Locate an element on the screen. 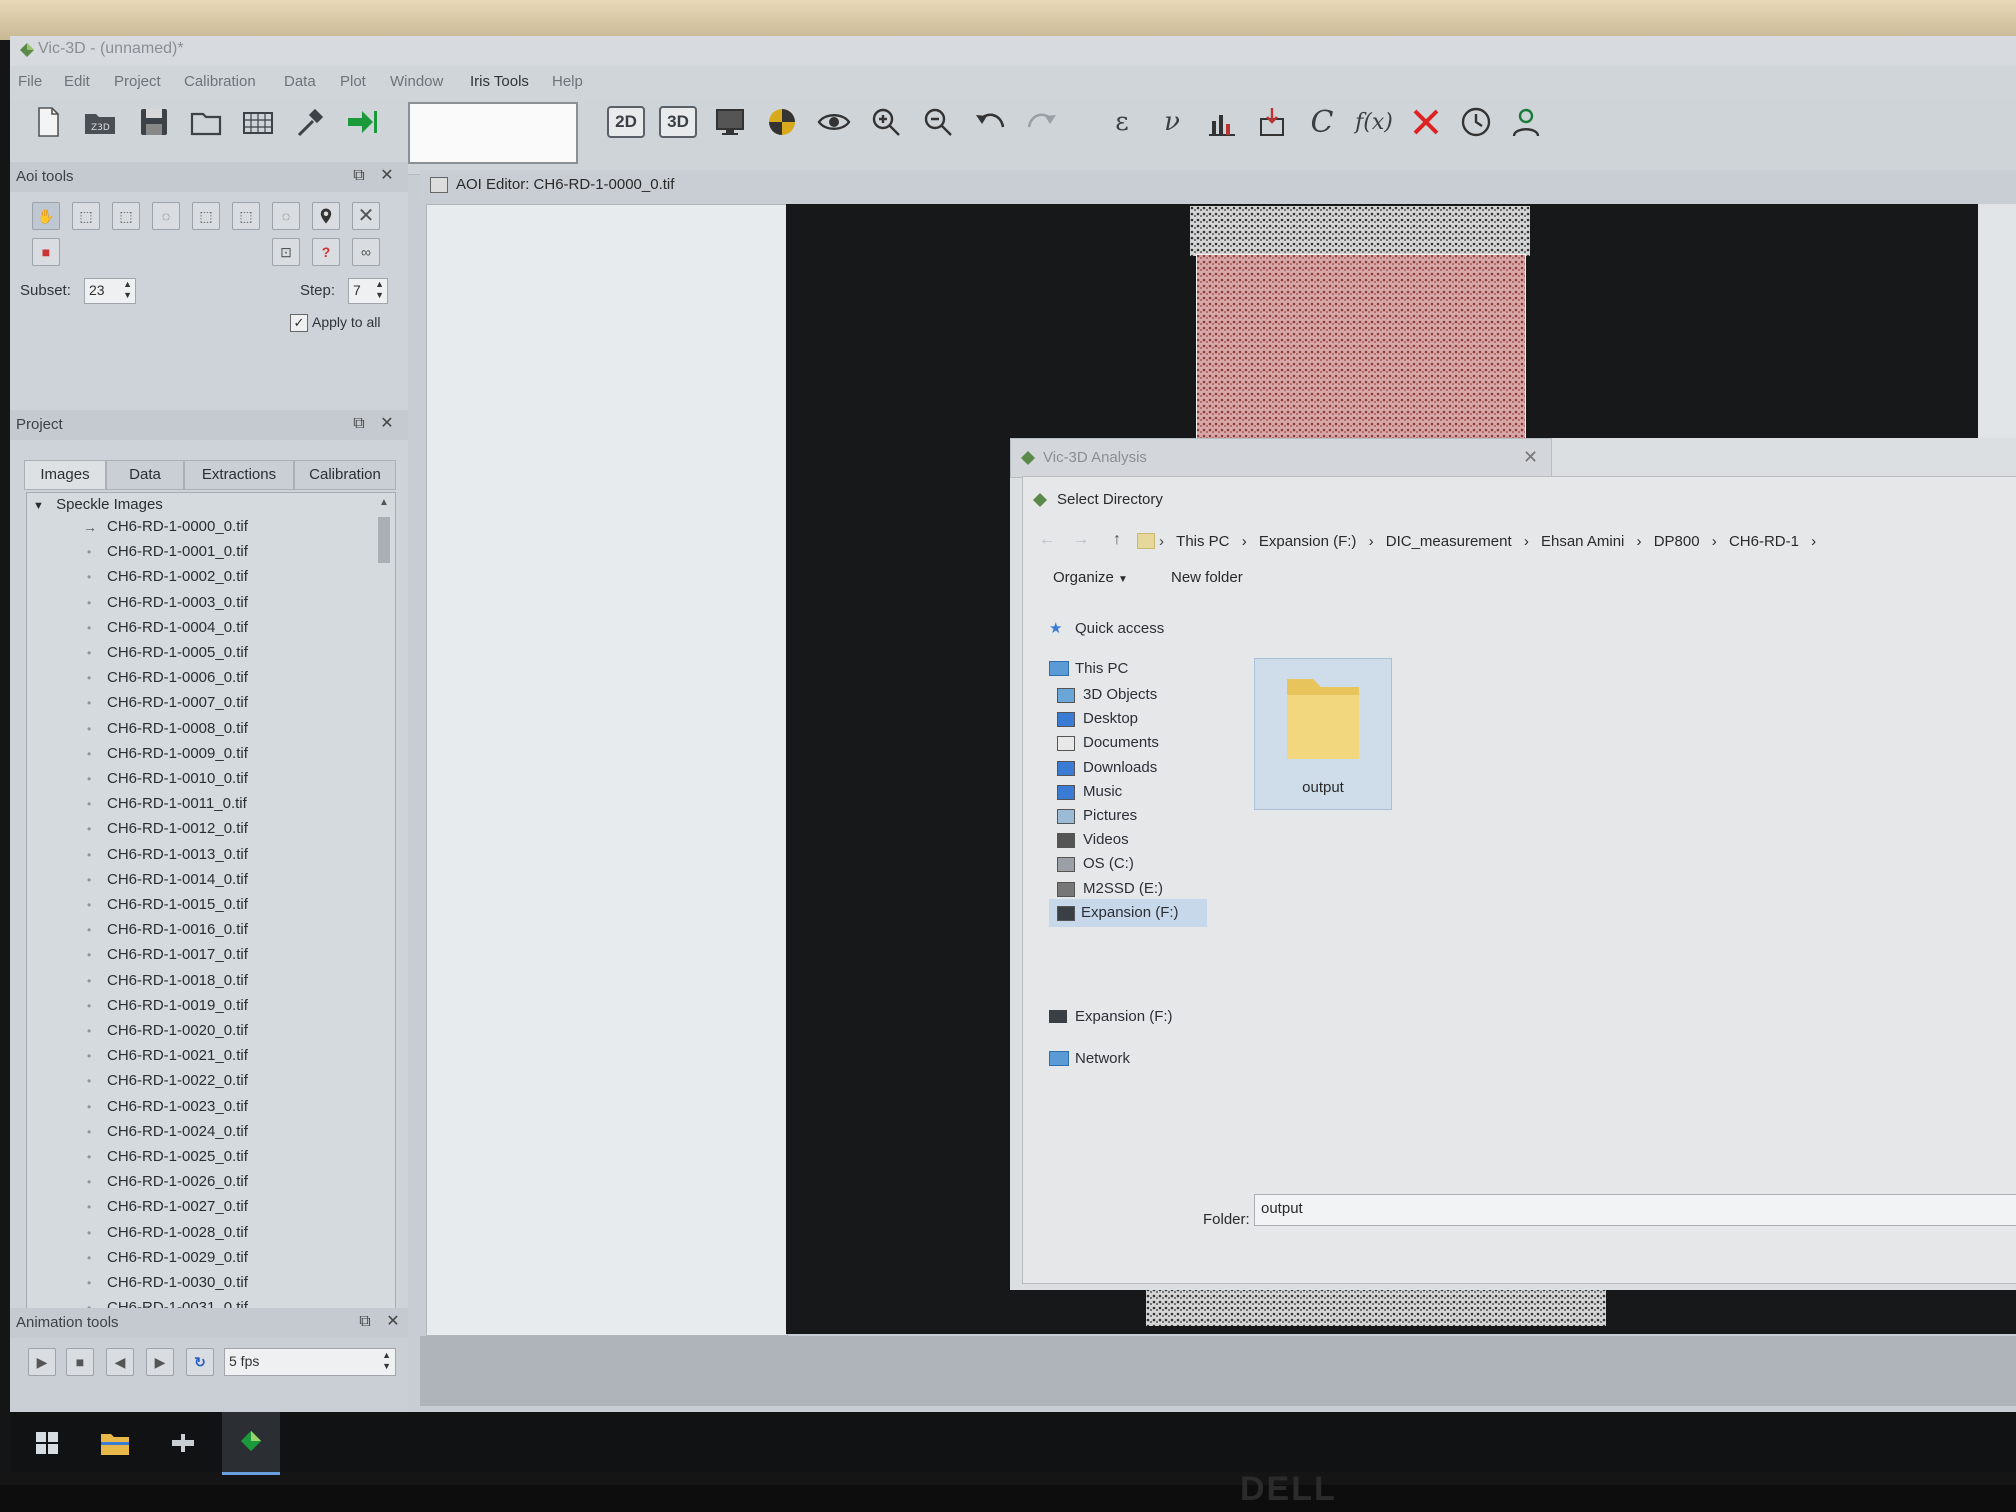 This screenshot has height=1512, width=2016. menu-project: Project is located at coordinates (137, 81).